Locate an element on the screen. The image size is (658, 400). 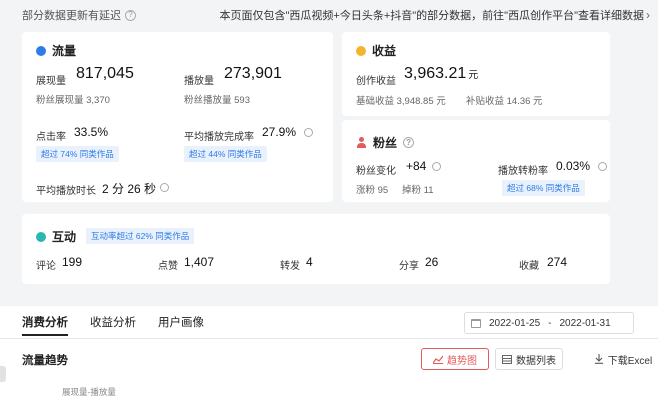
flow-title: 流量 is located at coordinates (56, 50).